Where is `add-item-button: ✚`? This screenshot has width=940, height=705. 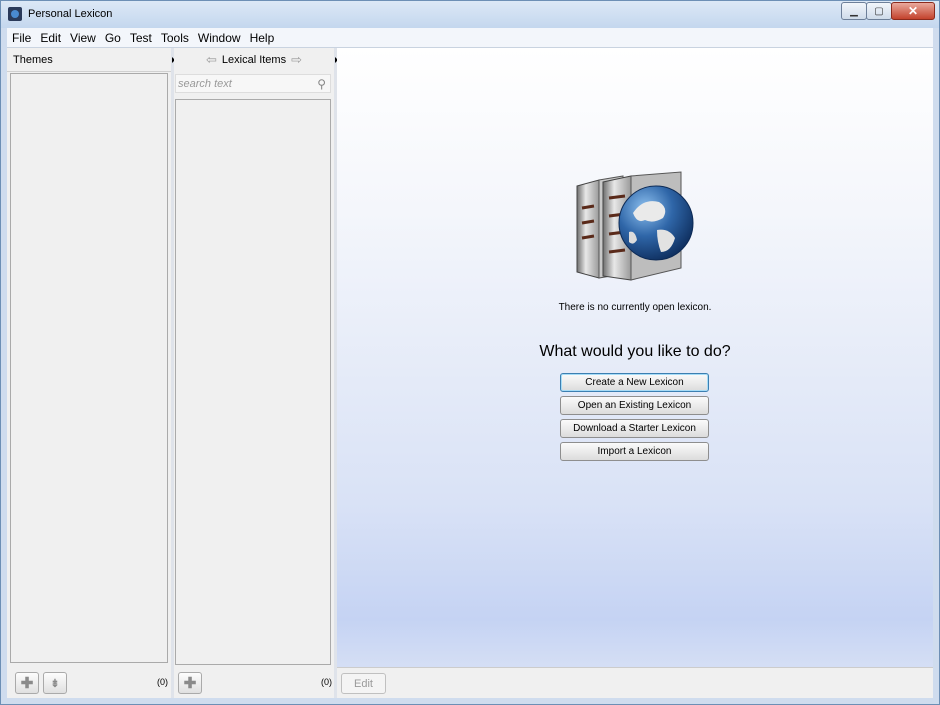 add-item-button: ✚ is located at coordinates (190, 683).